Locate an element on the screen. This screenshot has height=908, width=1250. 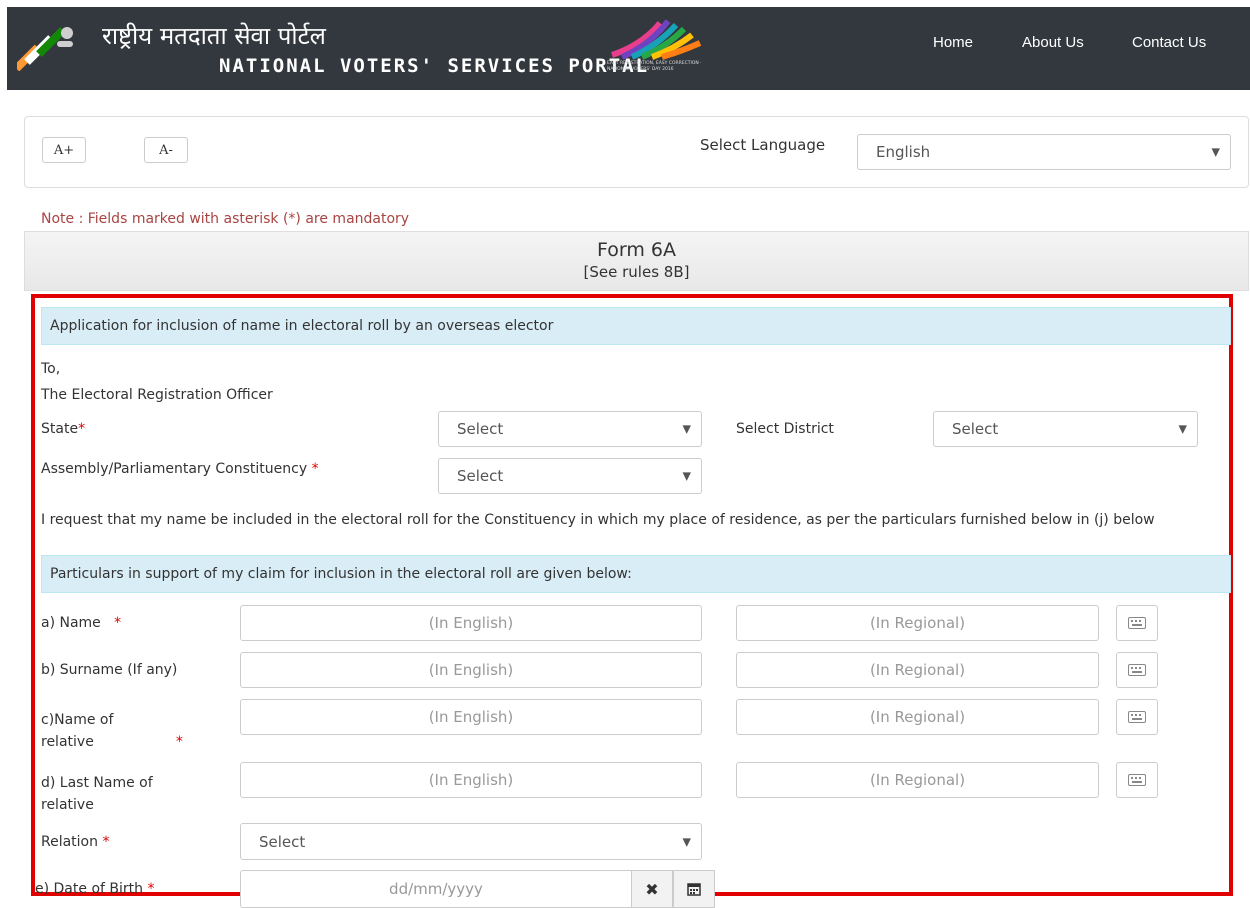
surname-regional-input: (In Regional) is located at coordinates (917, 670).